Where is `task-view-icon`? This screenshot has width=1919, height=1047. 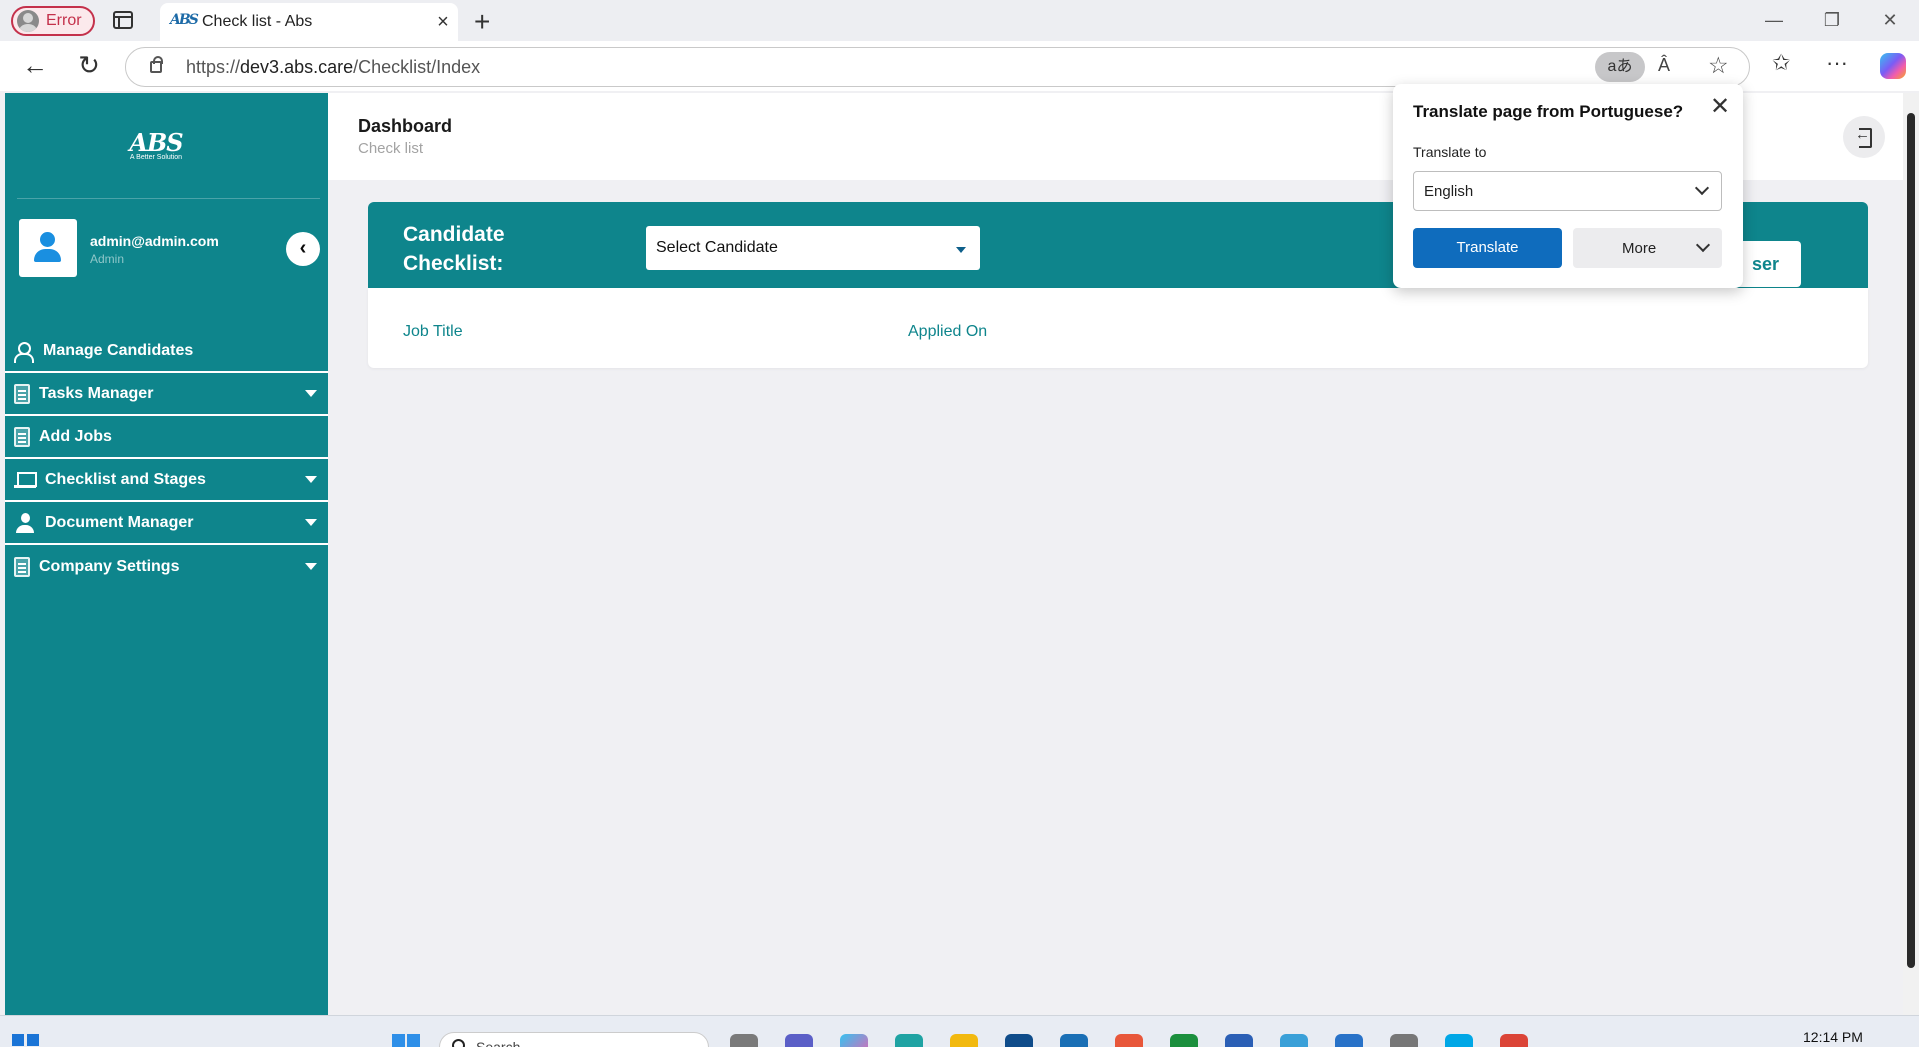 task-view-icon is located at coordinates (27, 1040).